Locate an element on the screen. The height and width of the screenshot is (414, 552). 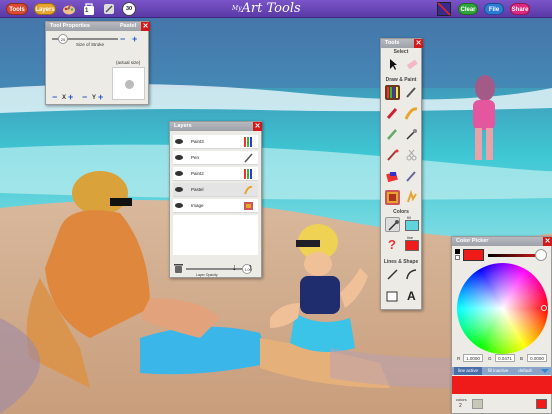
marker-icon is located at coordinates (392, 113).